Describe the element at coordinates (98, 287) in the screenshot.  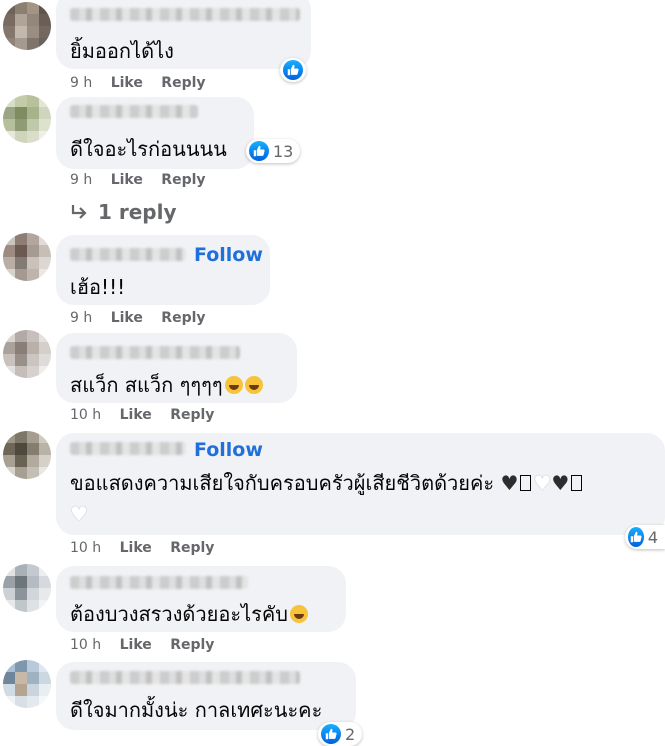
I see `comment-text: เฮ้อ!!!` at that location.